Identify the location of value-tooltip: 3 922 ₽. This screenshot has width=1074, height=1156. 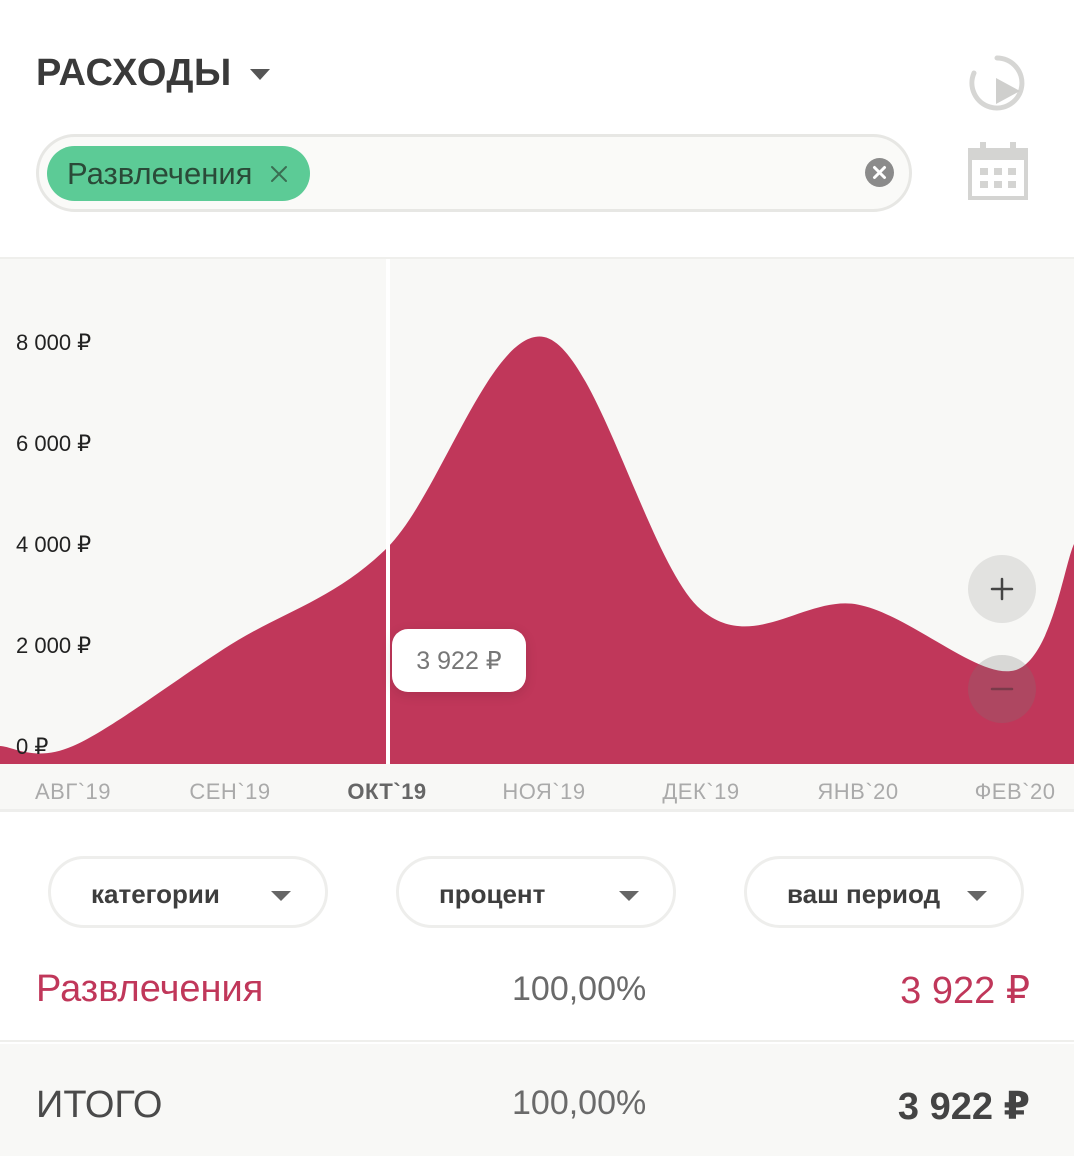
(459, 660).